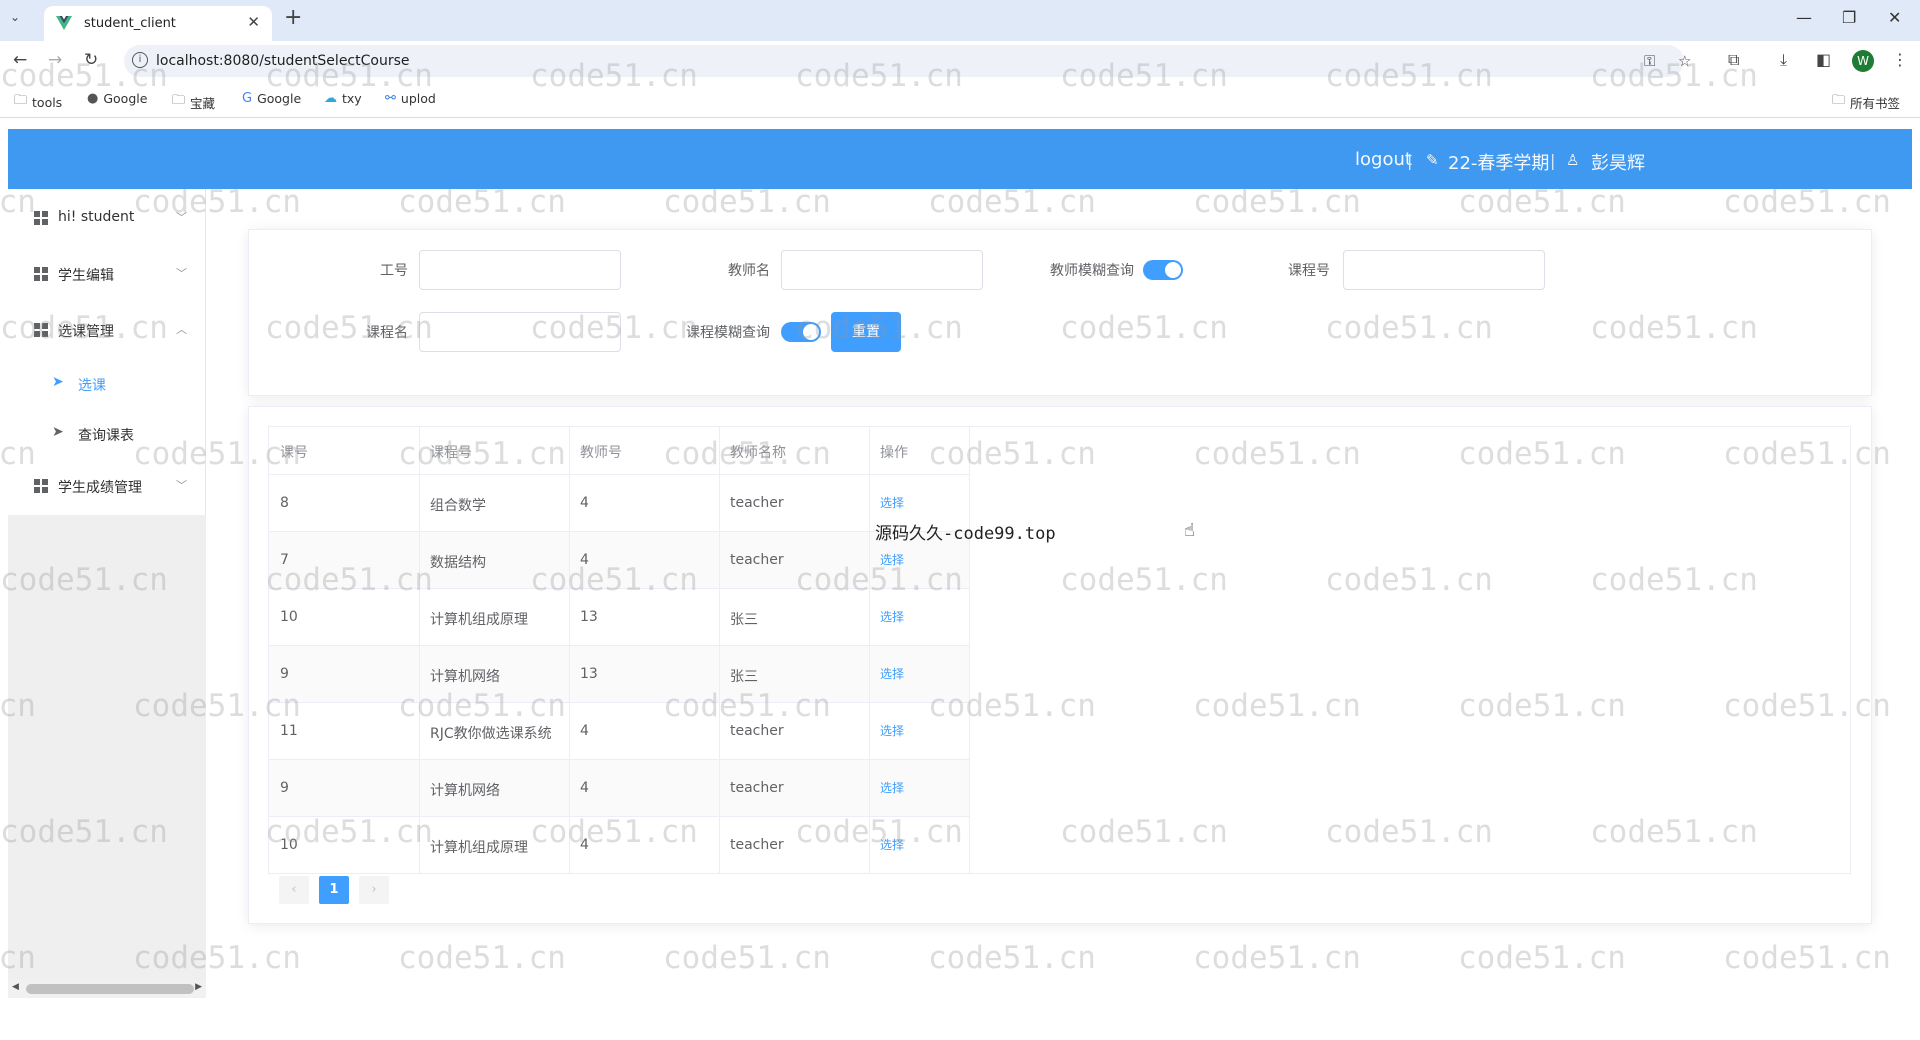 Image resolution: width=1920 pixels, height=1040 pixels. I want to click on pagination-page-1: 1, so click(334, 890).